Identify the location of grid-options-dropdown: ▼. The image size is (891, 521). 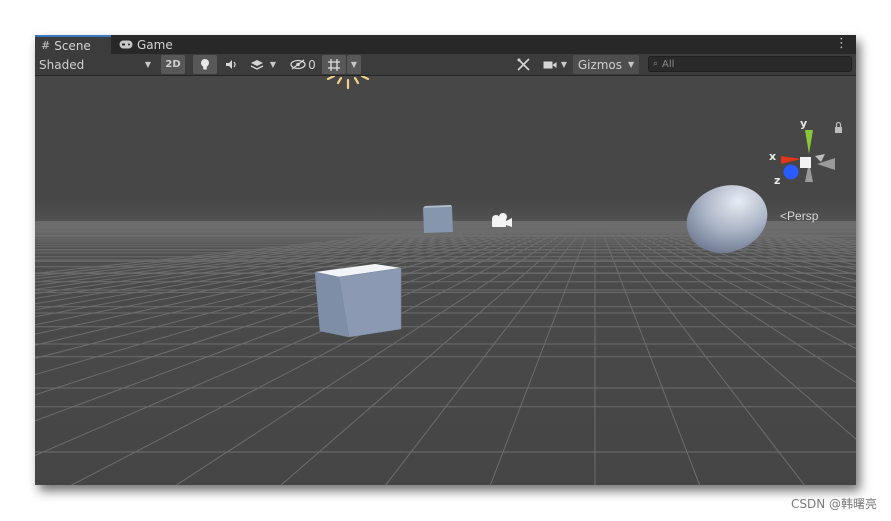
(354, 64).